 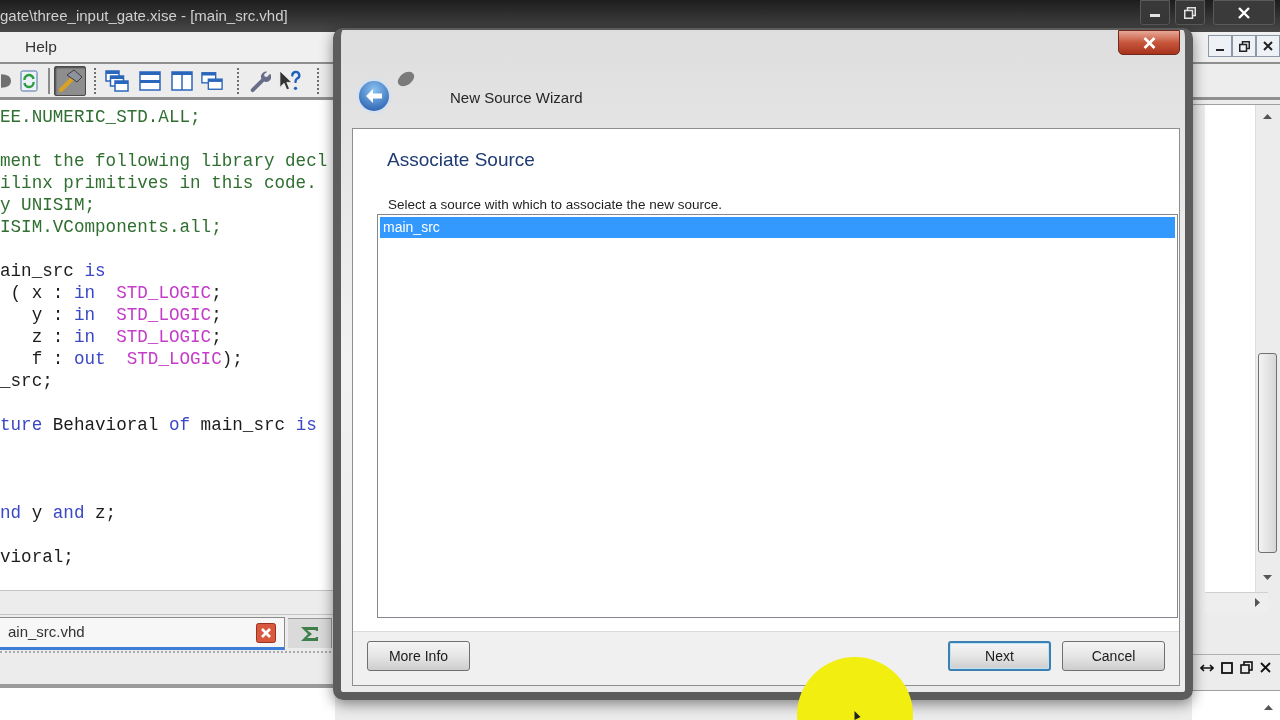 I want to click on code-line: ( x : in STD_LOGIC;, so click(x=115, y=293).